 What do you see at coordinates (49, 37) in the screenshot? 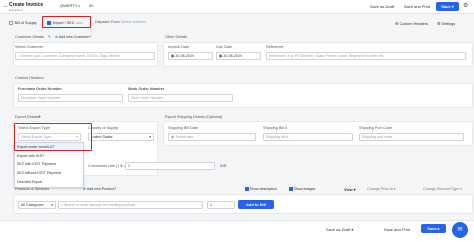
I see `pencil-icon: ✎` at bounding box center [49, 37].